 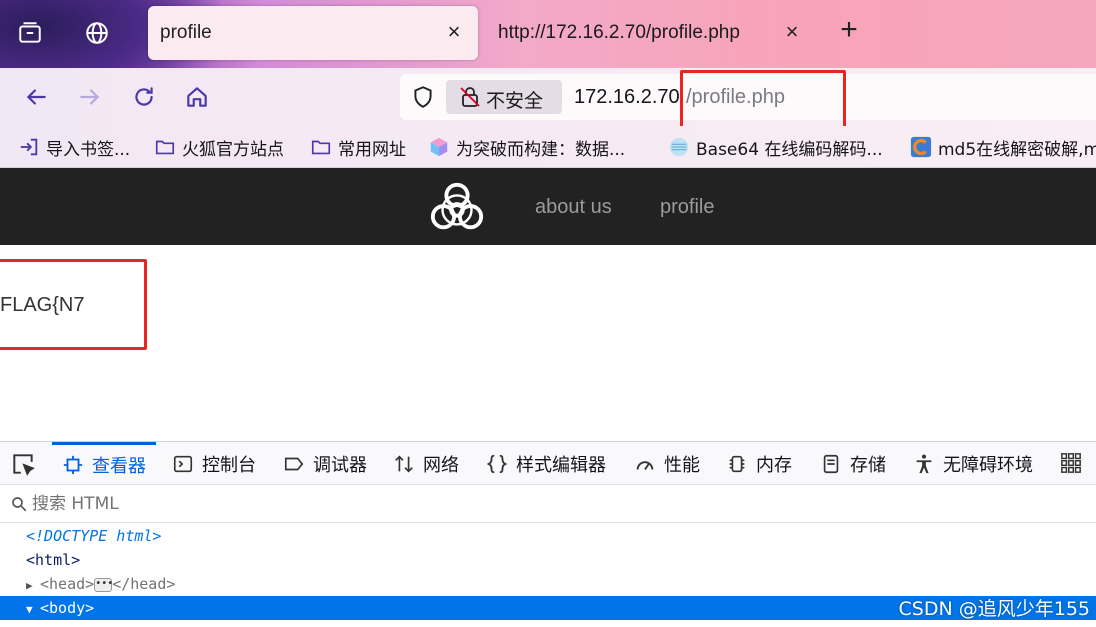 I want to click on accessibility-icon, so click(x=924, y=464).